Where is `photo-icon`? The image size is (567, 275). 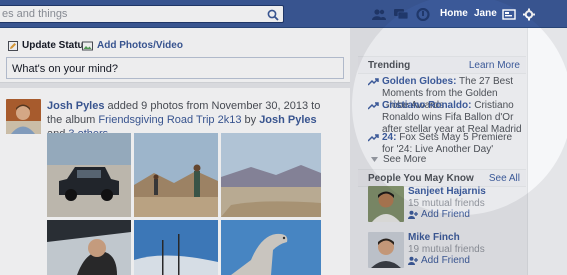 photo-icon is located at coordinates (87, 45).